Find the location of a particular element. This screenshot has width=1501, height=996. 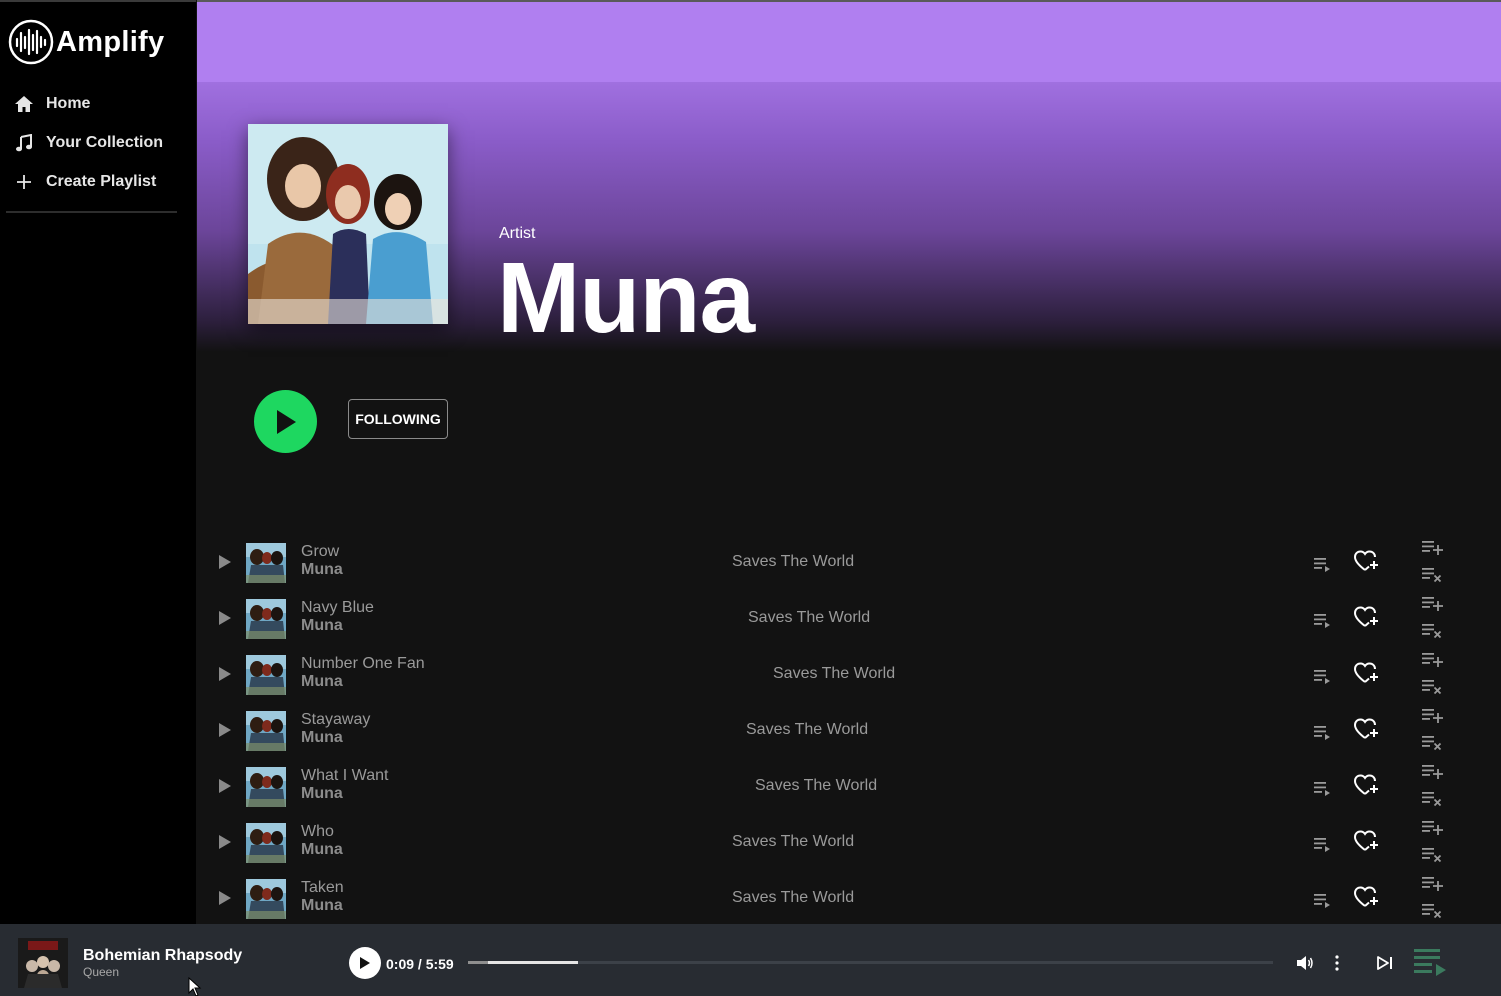

music-note-icon is located at coordinates (24, 143).